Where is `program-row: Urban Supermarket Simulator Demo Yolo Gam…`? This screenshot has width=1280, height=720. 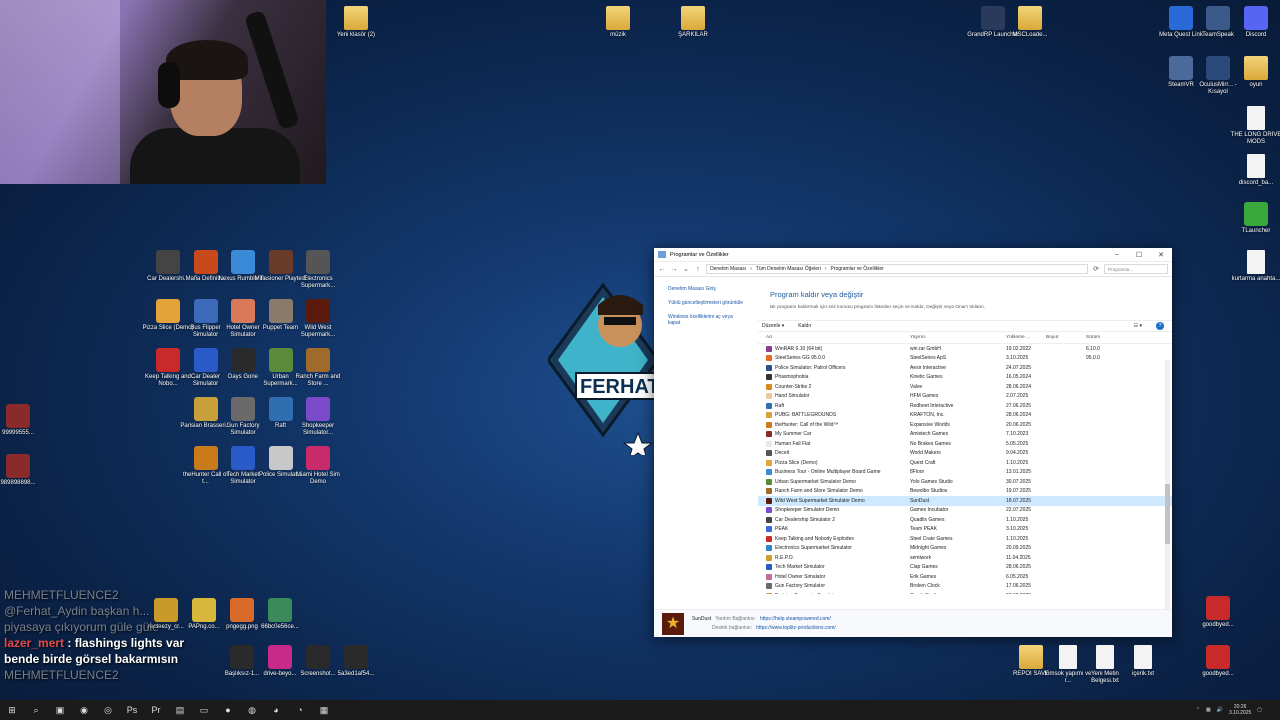 program-row: Urban Supermarket Simulator Demo Yolo Gam… is located at coordinates (965, 482).